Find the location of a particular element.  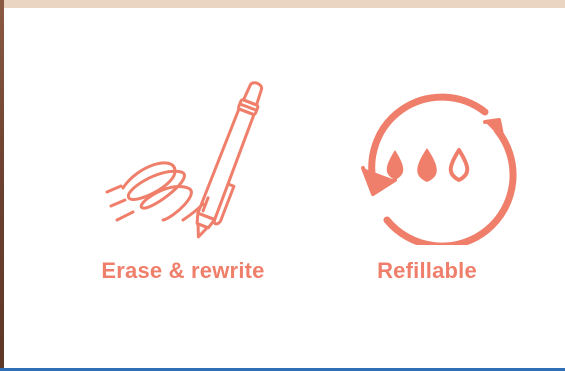

feature-label-refillable: Refillable is located at coordinates (427, 270).